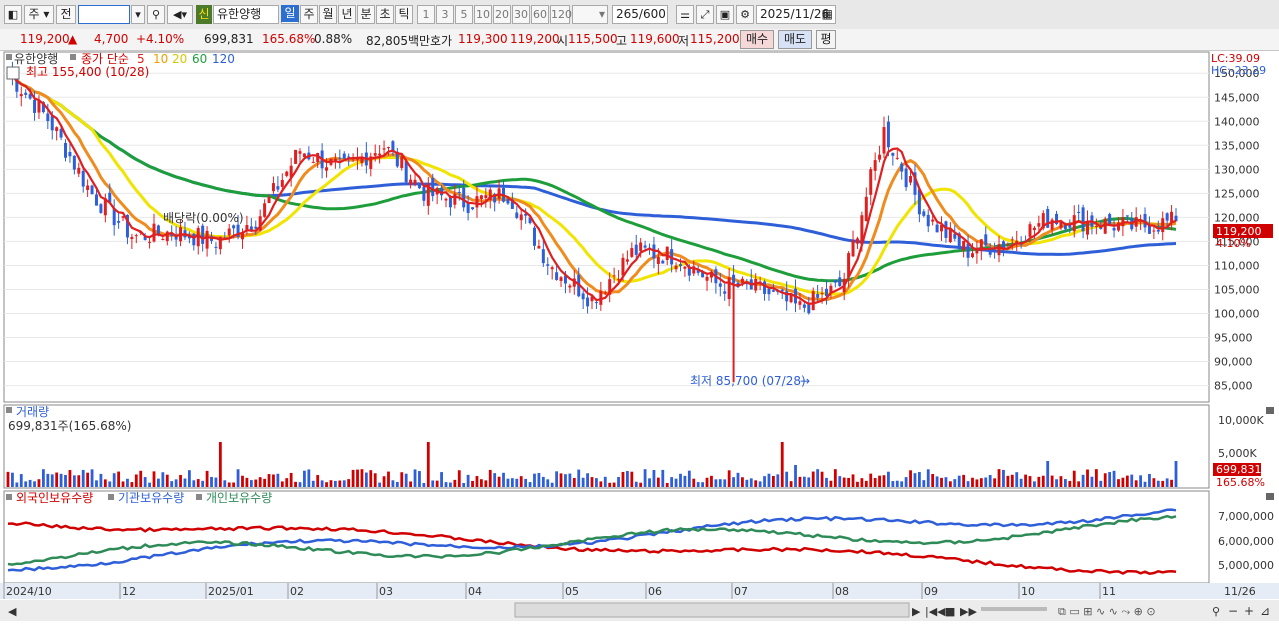 The height and width of the screenshot is (624, 1279). I want to click on num-button-3: 3, so click(445, 14).